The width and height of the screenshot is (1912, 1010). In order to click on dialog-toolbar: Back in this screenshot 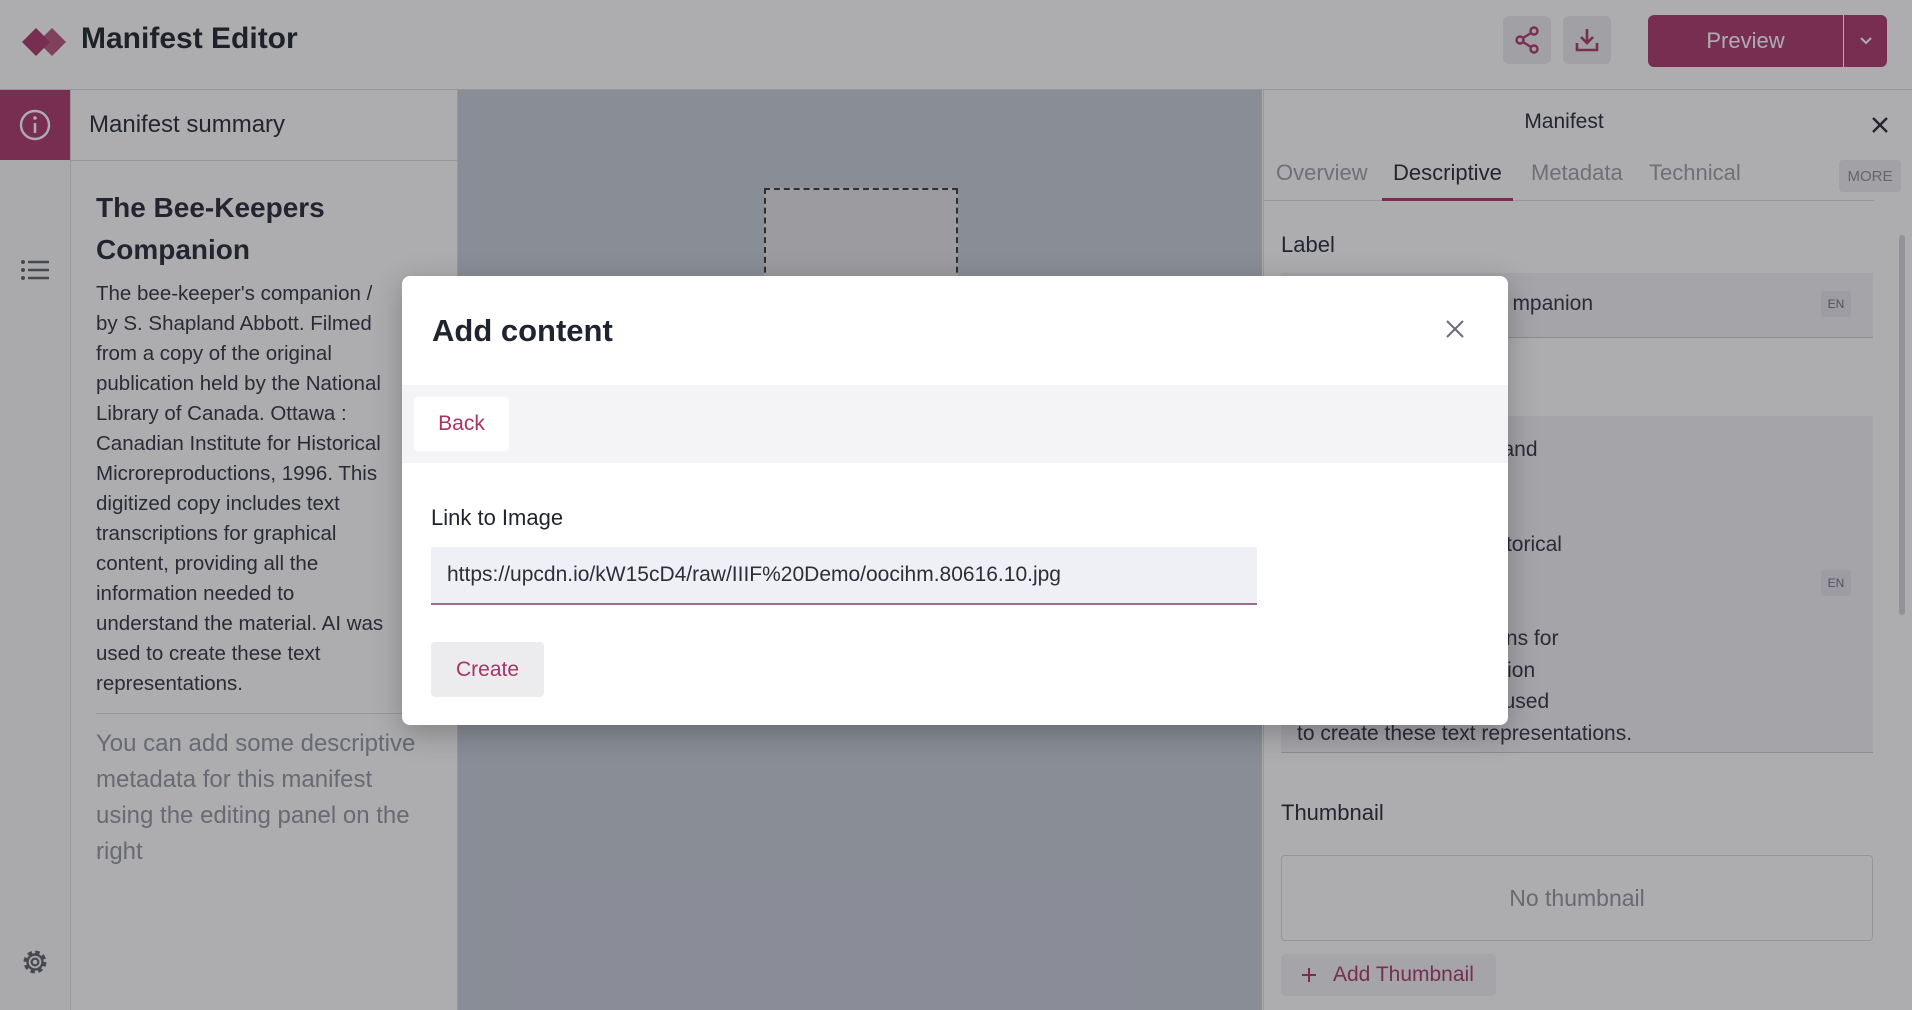, I will do `click(955, 424)`.